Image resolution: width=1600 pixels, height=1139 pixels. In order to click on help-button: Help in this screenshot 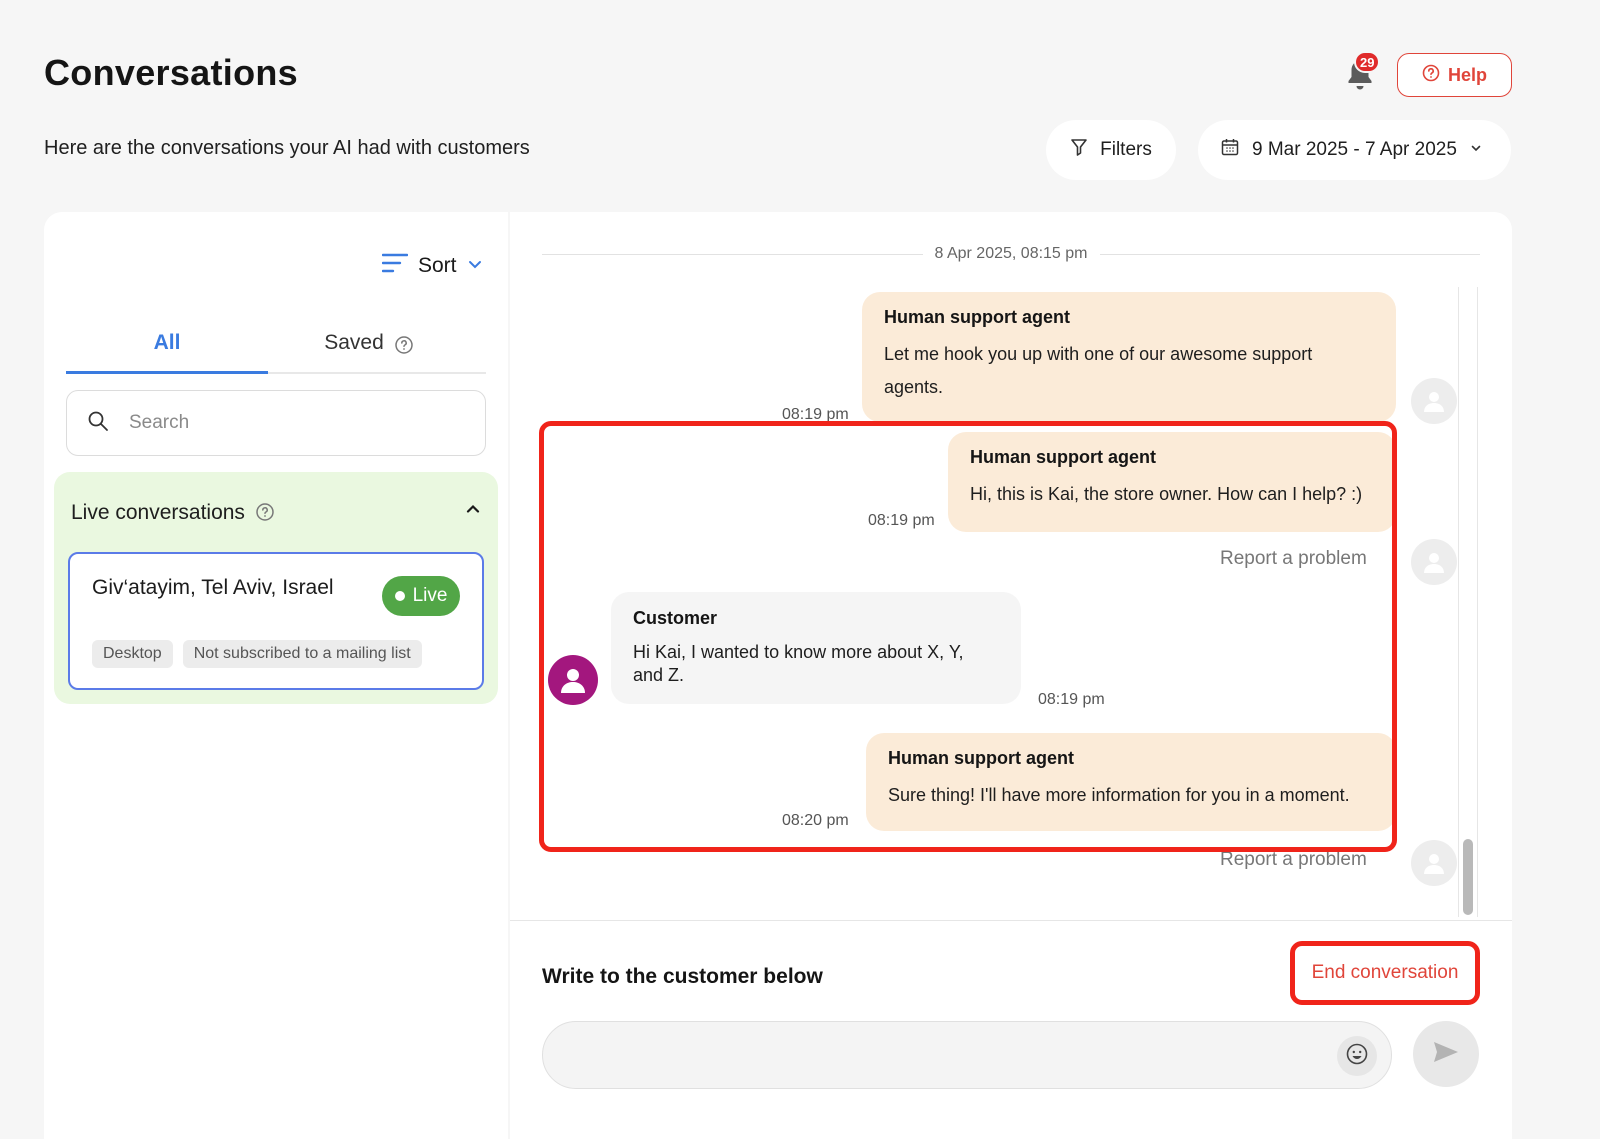, I will do `click(1454, 75)`.